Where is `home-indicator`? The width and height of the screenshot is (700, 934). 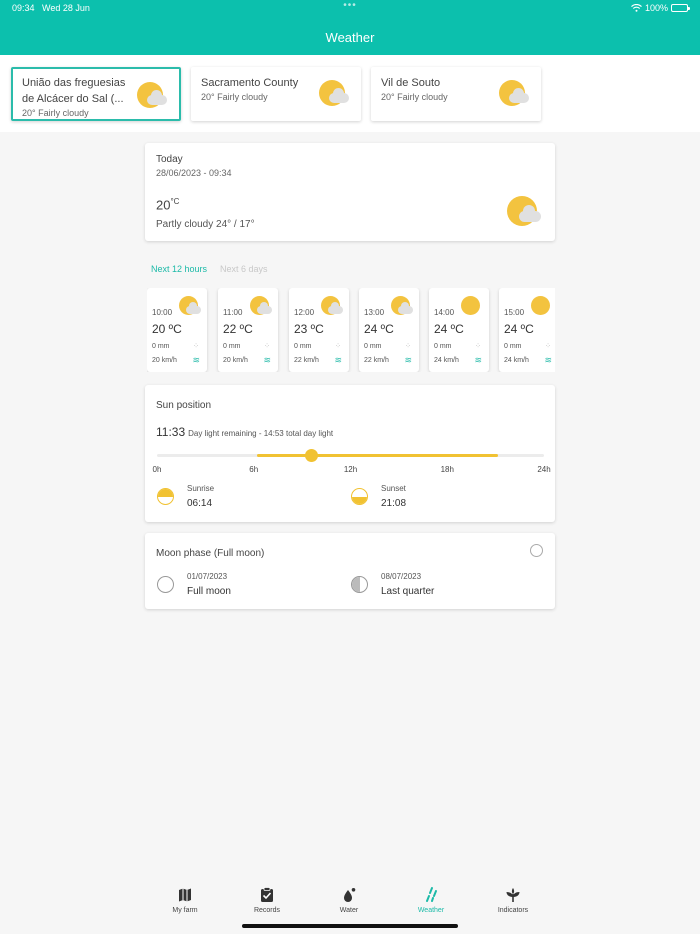 home-indicator is located at coordinates (350, 926).